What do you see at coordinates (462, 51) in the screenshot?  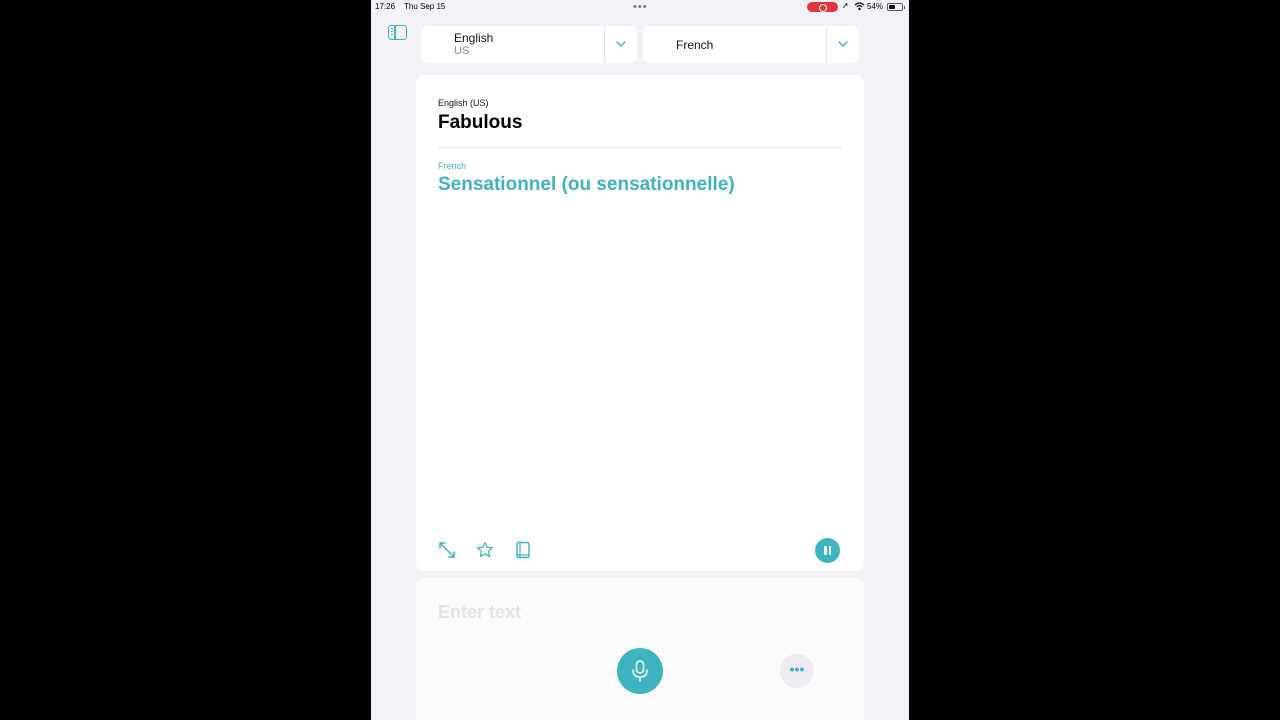 I see `source-language-region: US` at bounding box center [462, 51].